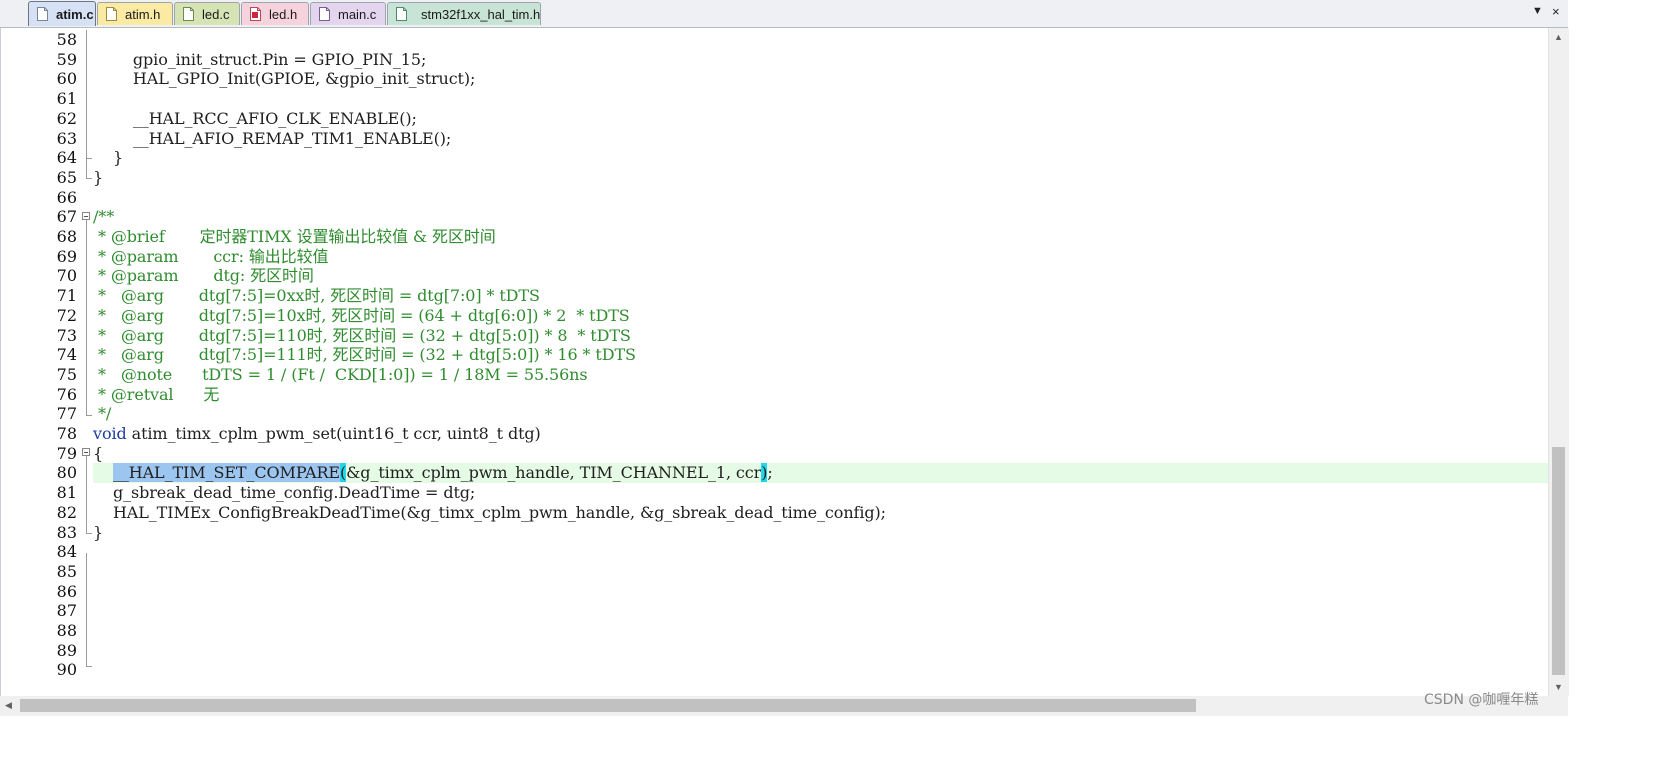 The image size is (1676, 765). I want to click on line-number: 77, so click(66, 414).